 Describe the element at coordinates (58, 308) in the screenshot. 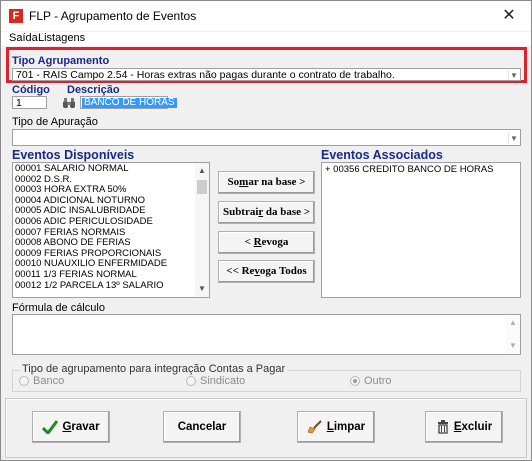

I see `formula-label: Fórmula de cálculo` at that location.